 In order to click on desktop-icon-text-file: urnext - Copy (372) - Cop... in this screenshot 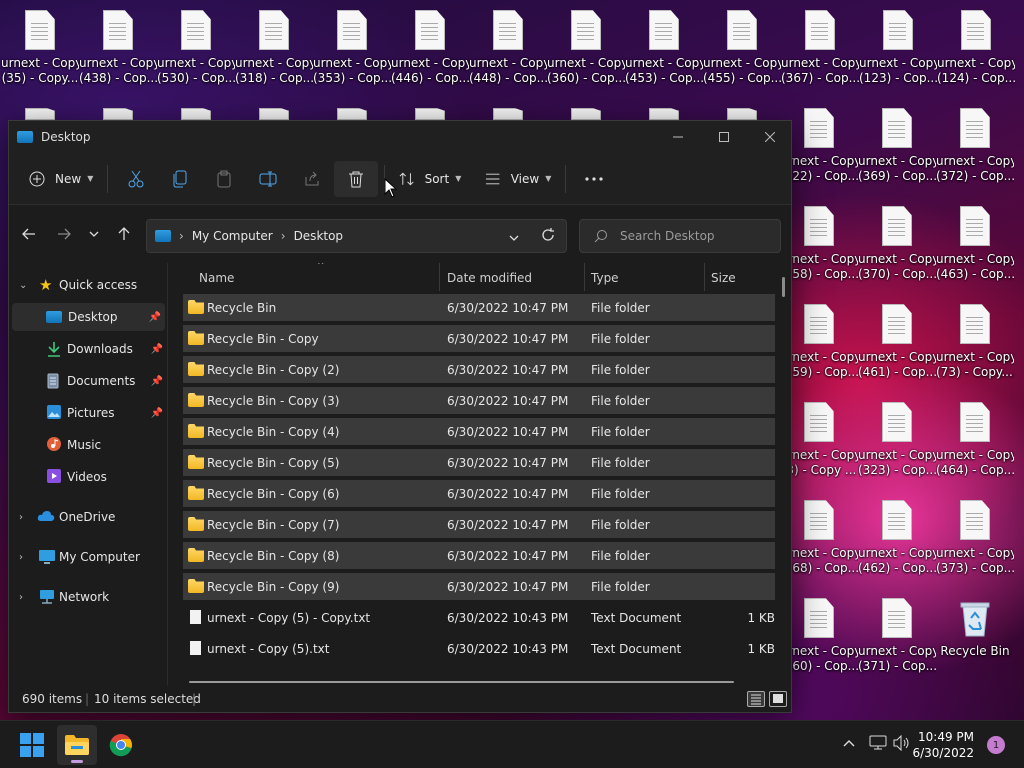, I will do `click(975, 148)`.